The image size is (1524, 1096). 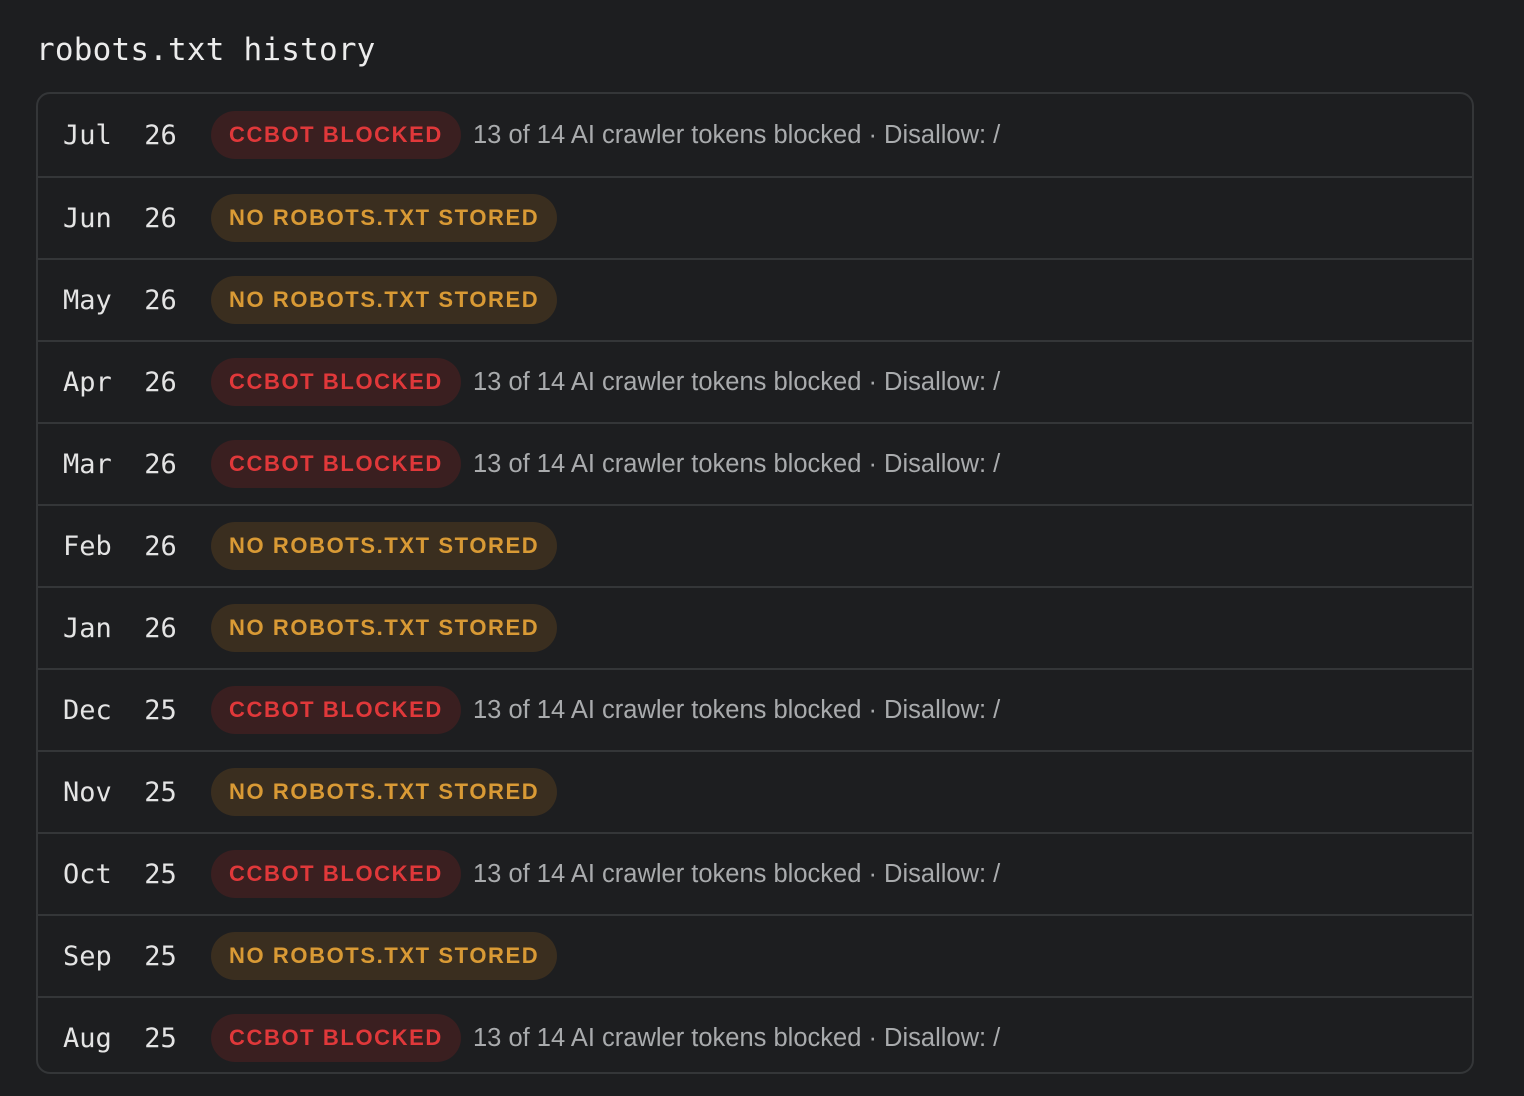 What do you see at coordinates (120, 628) in the screenshot?
I see `row-date: Jan 26` at bounding box center [120, 628].